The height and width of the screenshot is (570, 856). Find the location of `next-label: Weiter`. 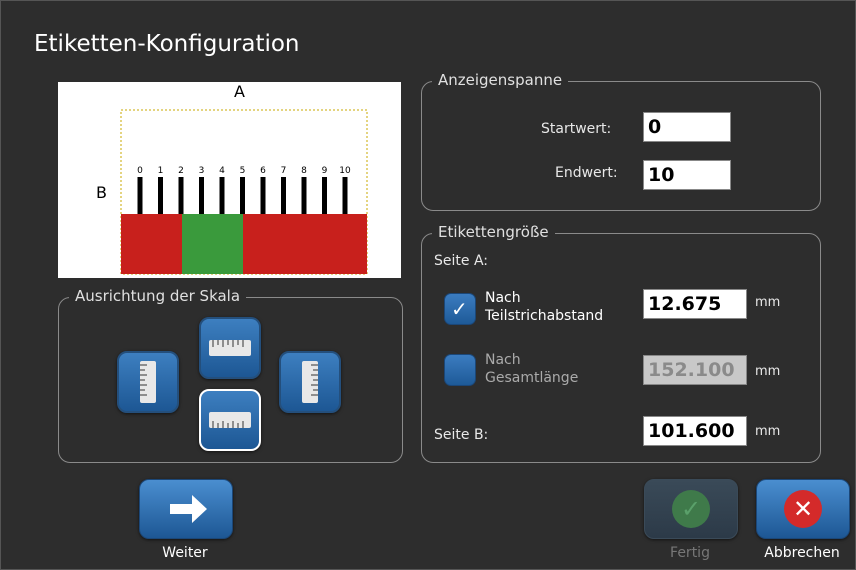

next-label: Weiter is located at coordinates (185, 553).